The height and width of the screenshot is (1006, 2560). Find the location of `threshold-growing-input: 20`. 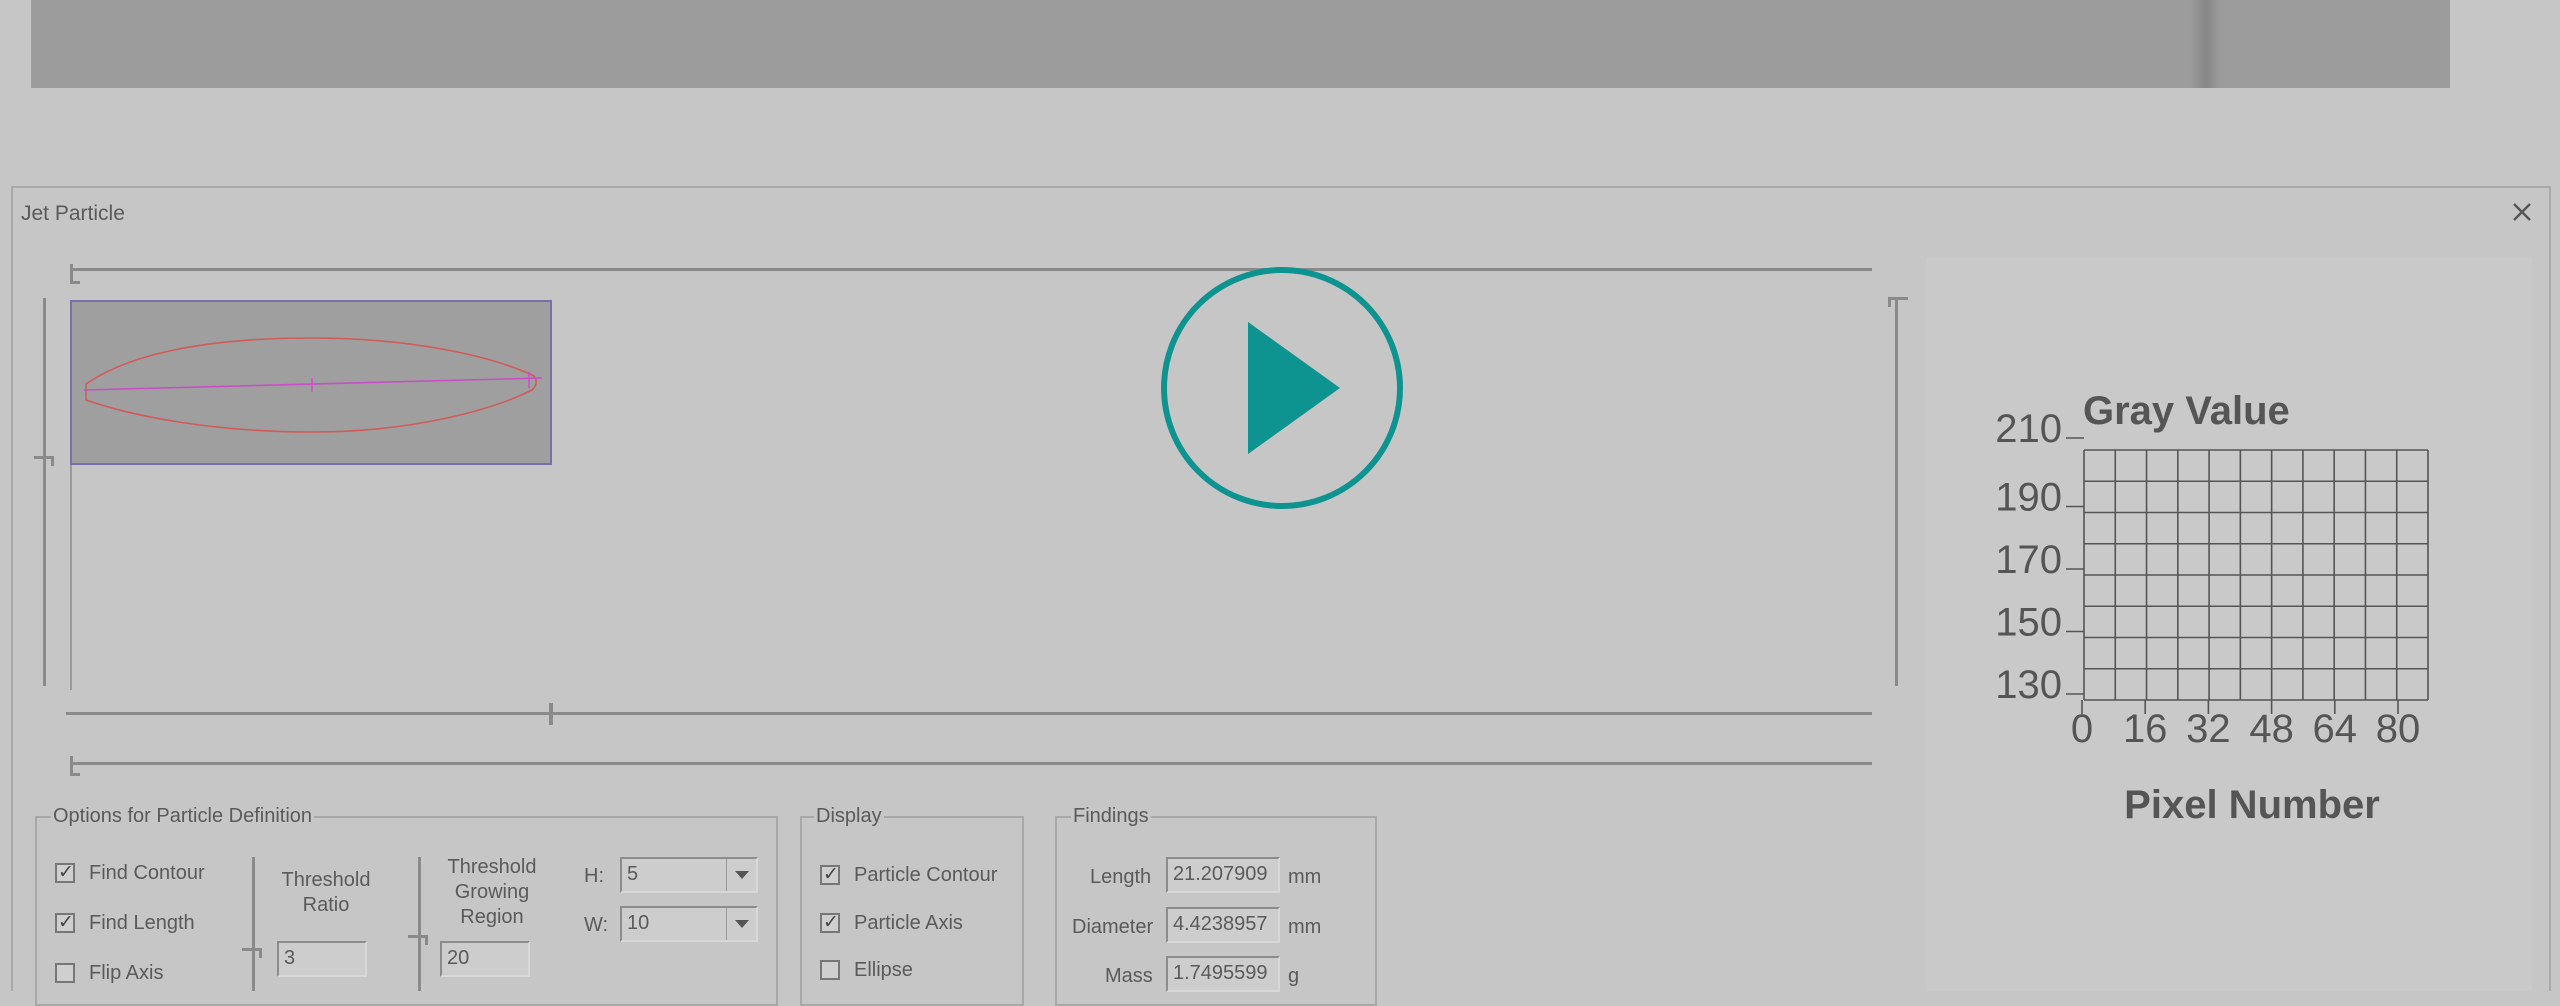

threshold-growing-input: 20 is located at coordinates (485, 959).